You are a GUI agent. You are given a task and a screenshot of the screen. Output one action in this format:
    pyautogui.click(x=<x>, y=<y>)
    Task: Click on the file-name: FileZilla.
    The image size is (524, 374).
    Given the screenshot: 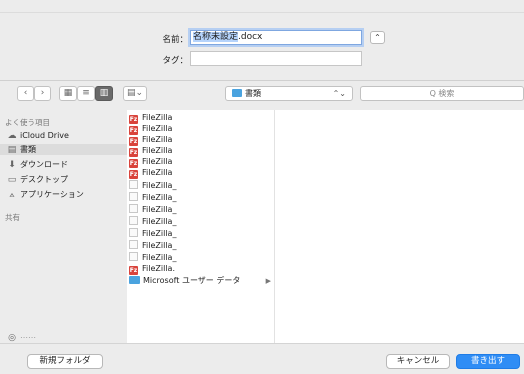 What is the action you would take?
    pyautogui.click(x=158, y=268)
    